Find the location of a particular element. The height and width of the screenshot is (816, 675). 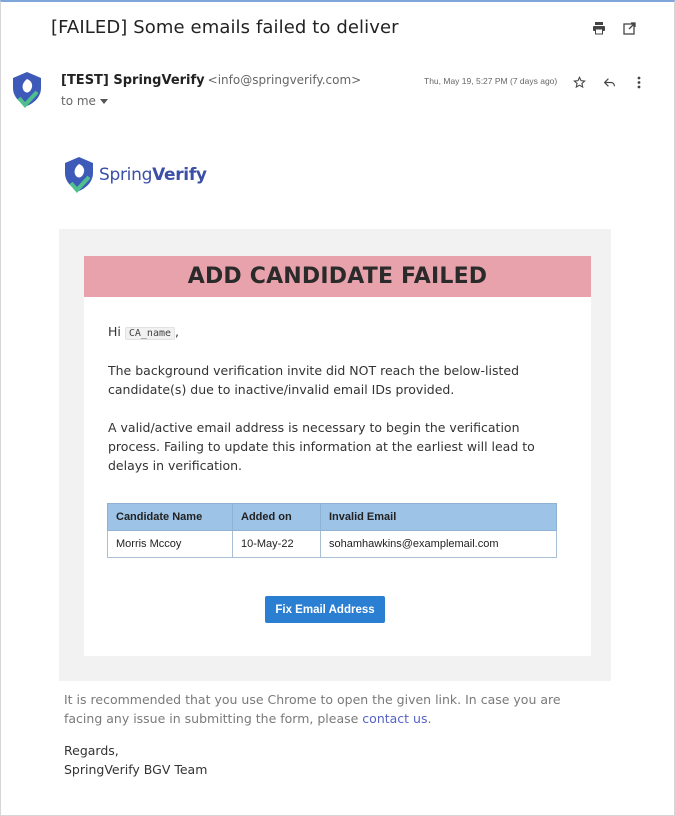

sender-email: <info@springverify.com> is located at coordinates (284, 80).